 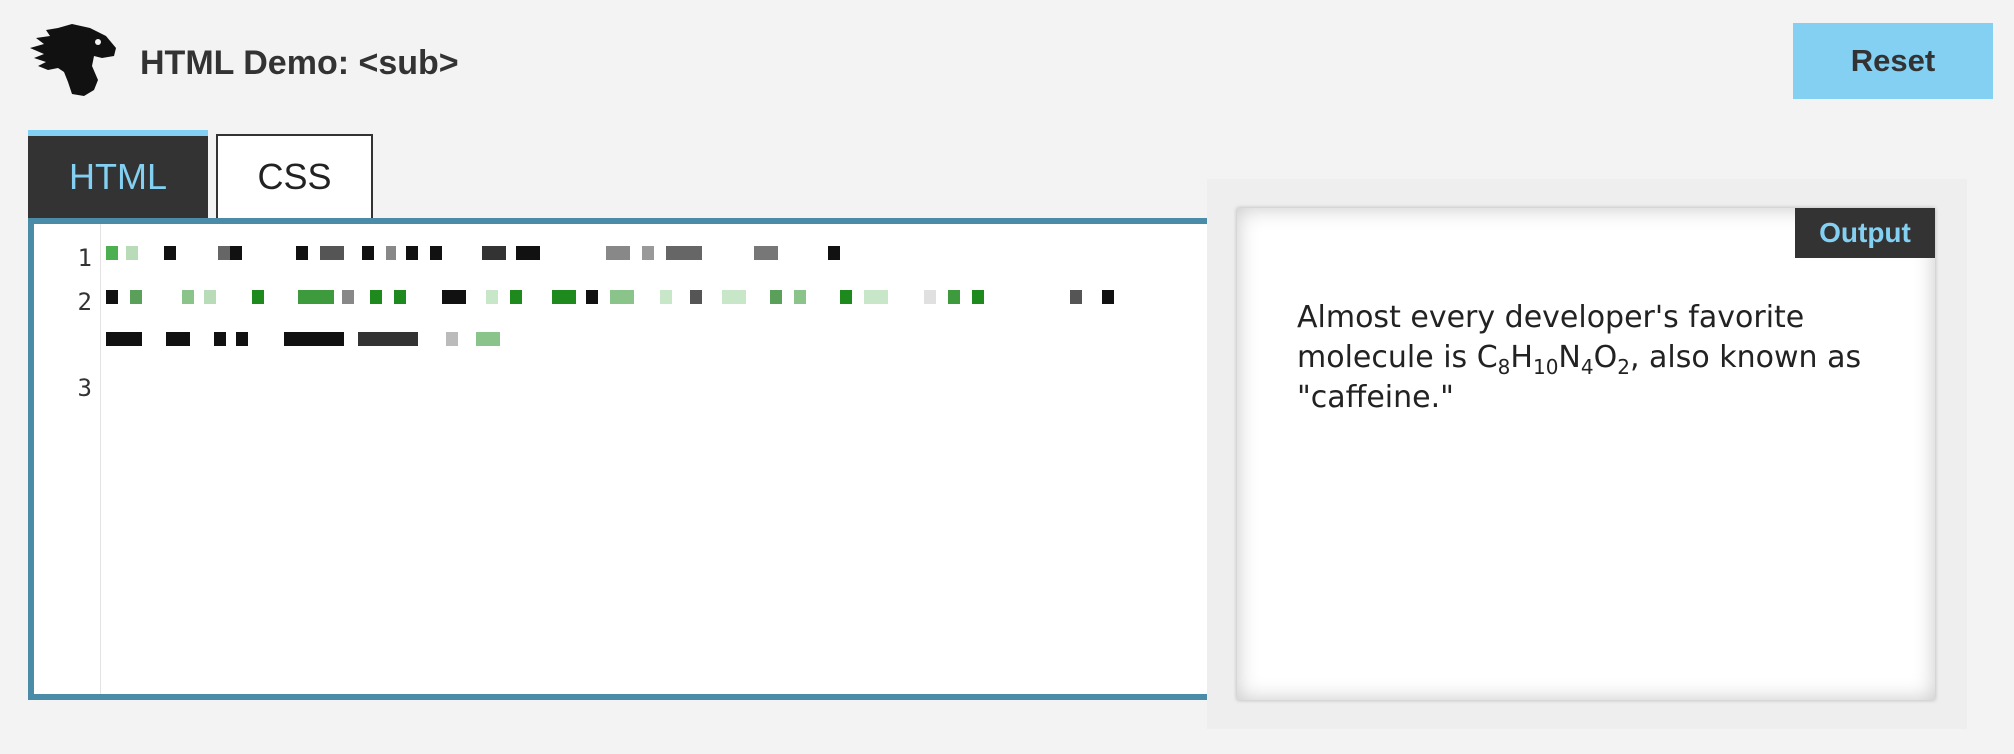 What do you see at coordinates (1893, 61) in the screenshot?
I see `reset-button: Reset` at bounding box center [1893, 61].